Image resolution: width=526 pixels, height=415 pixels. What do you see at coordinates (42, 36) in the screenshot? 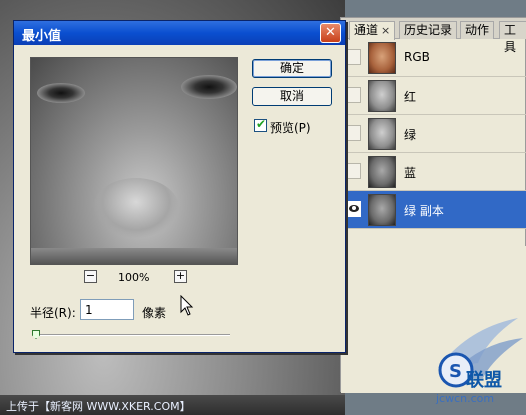
I see `dialog-title: 最小值` at bounding box center [42, 36].